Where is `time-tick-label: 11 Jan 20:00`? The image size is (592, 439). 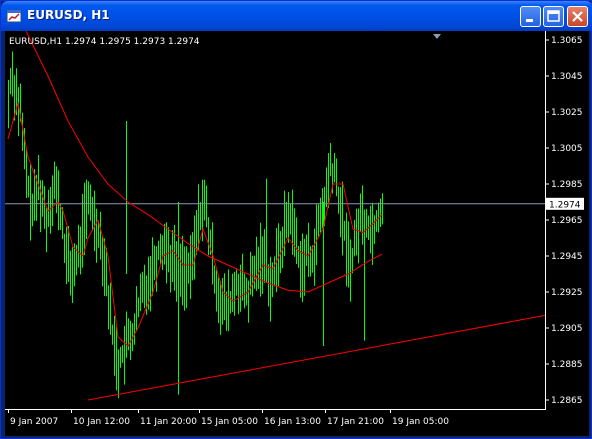
time-tick-label: 11 Jan 20:00 is located at coordinates (168, 422).